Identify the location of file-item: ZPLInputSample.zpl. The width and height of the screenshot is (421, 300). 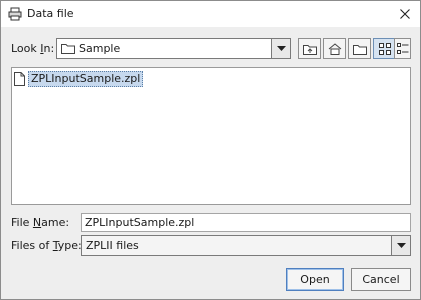
(79, 79).